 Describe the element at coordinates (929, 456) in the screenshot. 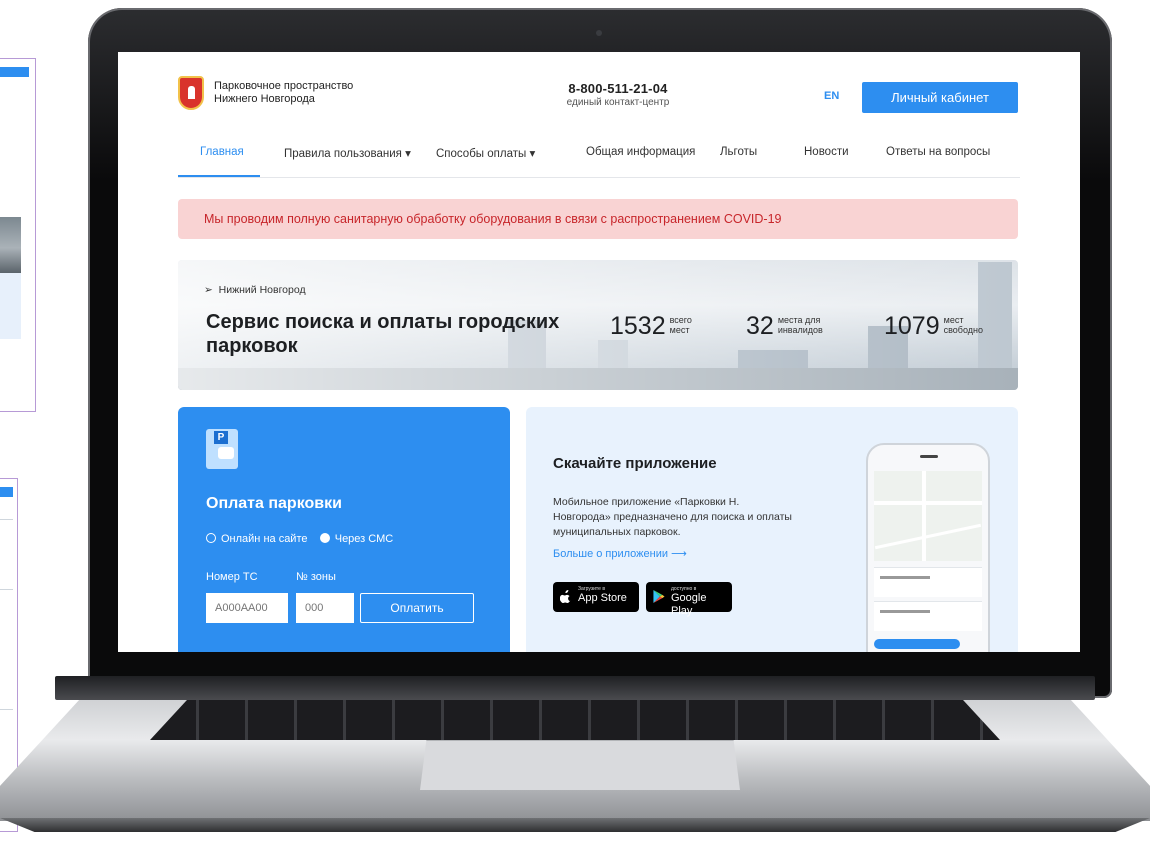

I see `phone-speaker` at that location.